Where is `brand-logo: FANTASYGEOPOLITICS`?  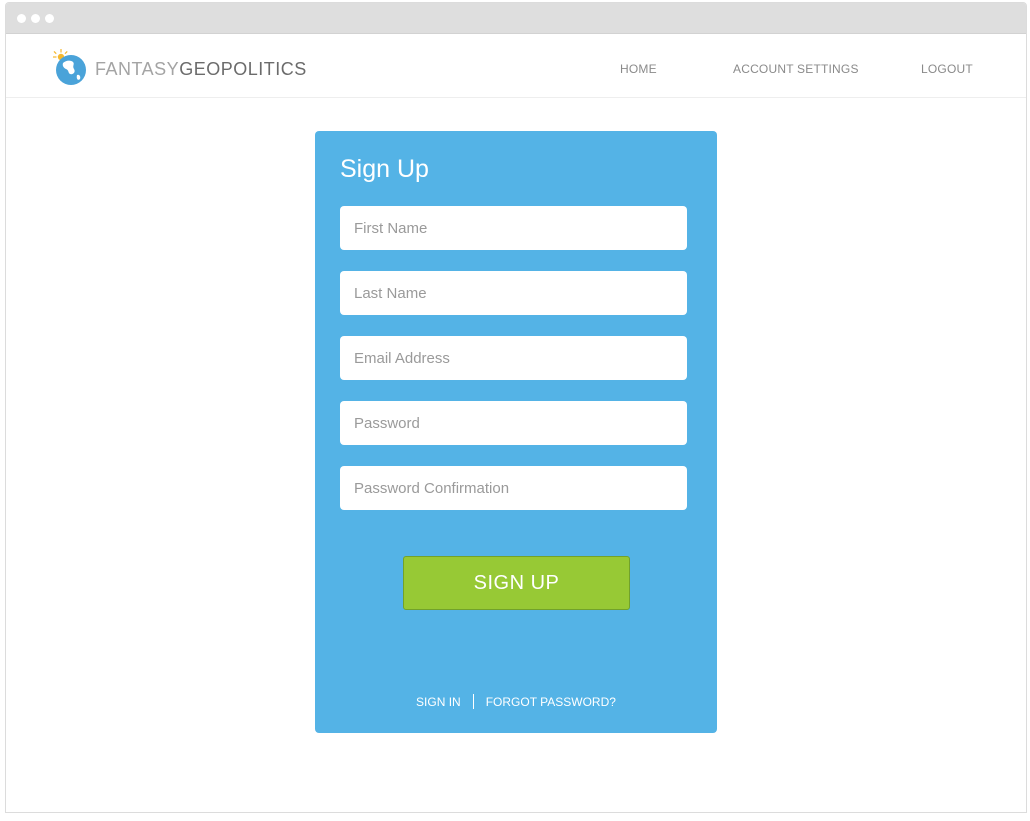
brand-logo: FANTASYGEOPOLITICS is located at coordinates (180, 67).